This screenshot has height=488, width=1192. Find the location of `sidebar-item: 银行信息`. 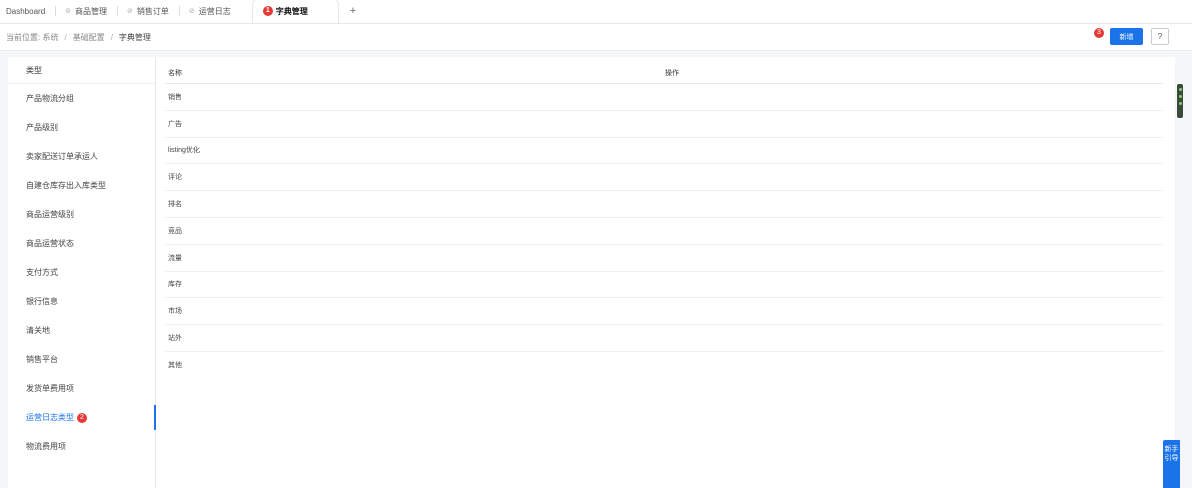

sidebar-item: 银行信息 is located at coordinates (81, 301).